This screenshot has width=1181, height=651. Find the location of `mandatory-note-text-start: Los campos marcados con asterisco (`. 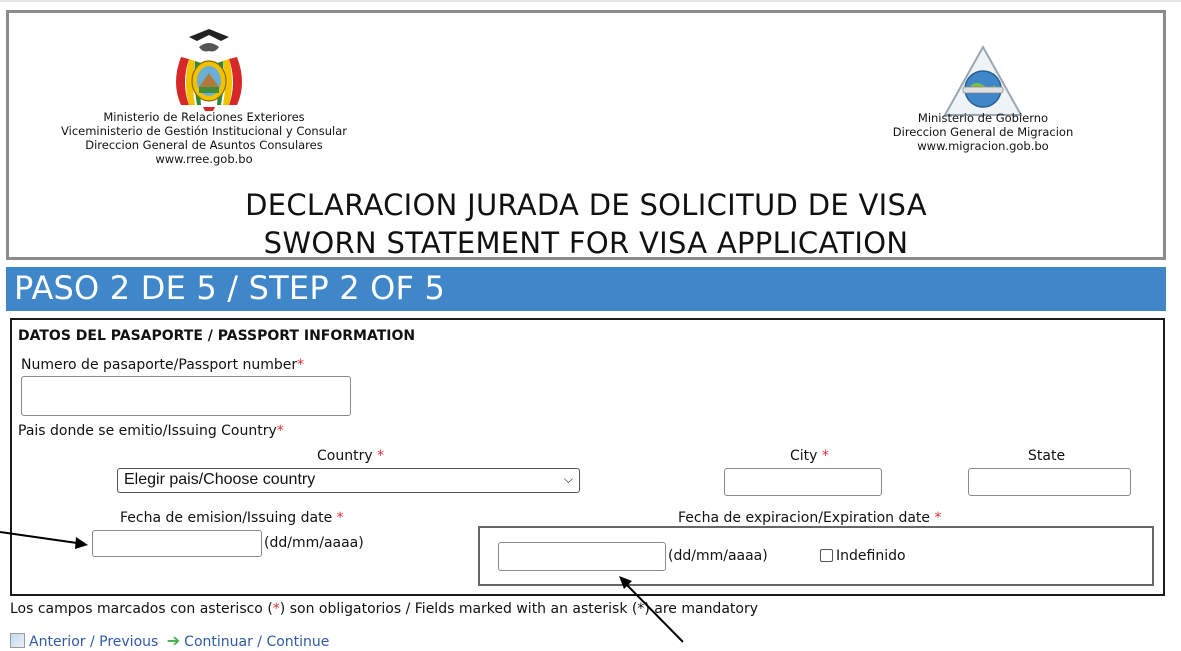

mandatory-note-text-start: Los campos marcados con asterisco ( is located at coordinates (141, 609).